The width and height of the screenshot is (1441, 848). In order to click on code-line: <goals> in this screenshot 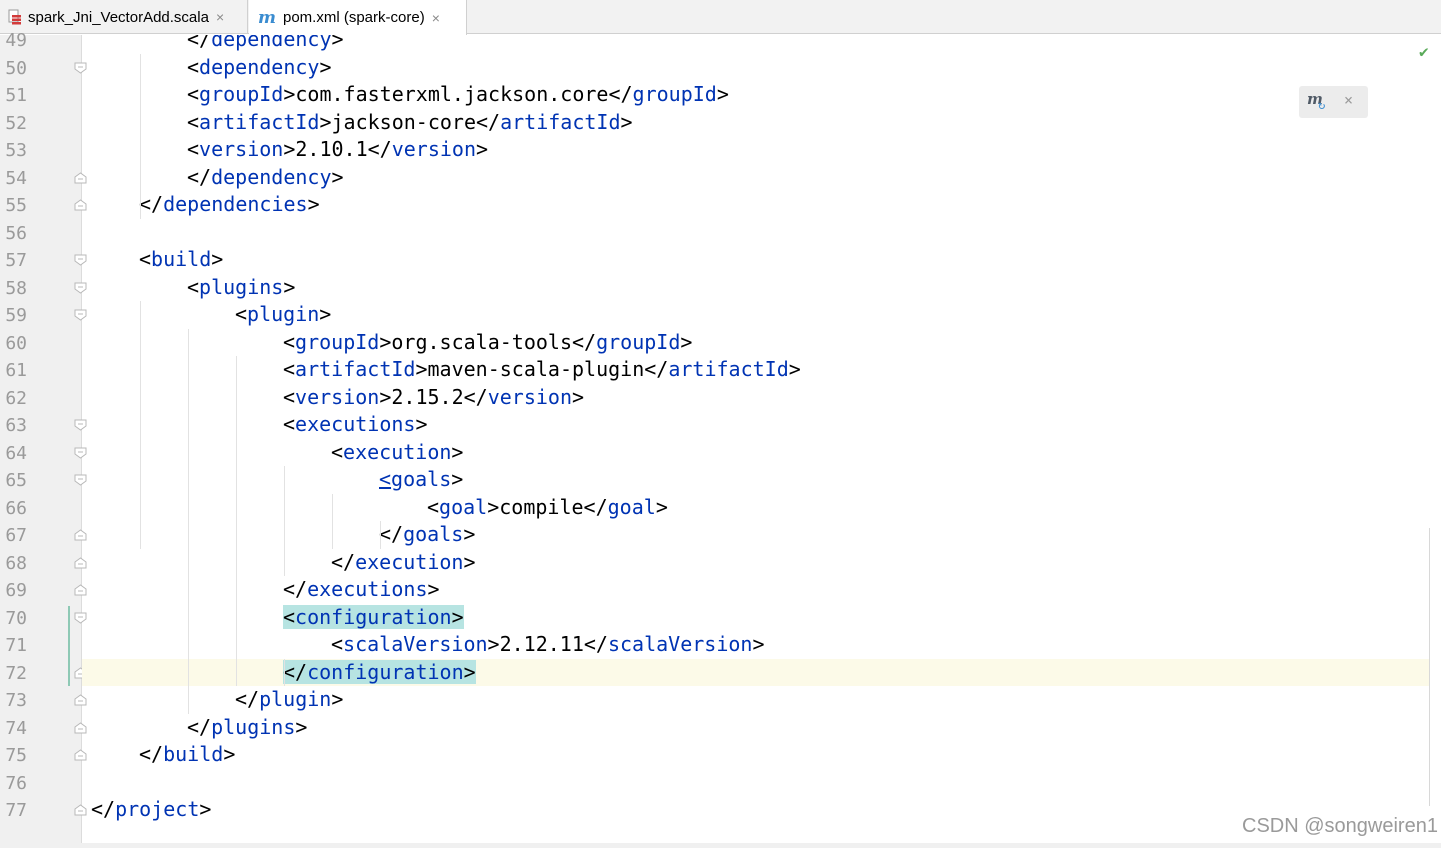, I will do `click(761, 480)`.